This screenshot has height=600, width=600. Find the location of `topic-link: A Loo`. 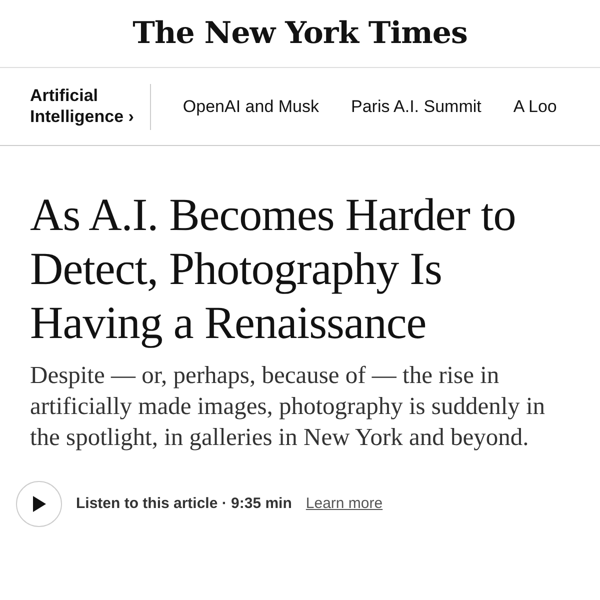

topic-link: A Loo is located at coordinates (535, 107).